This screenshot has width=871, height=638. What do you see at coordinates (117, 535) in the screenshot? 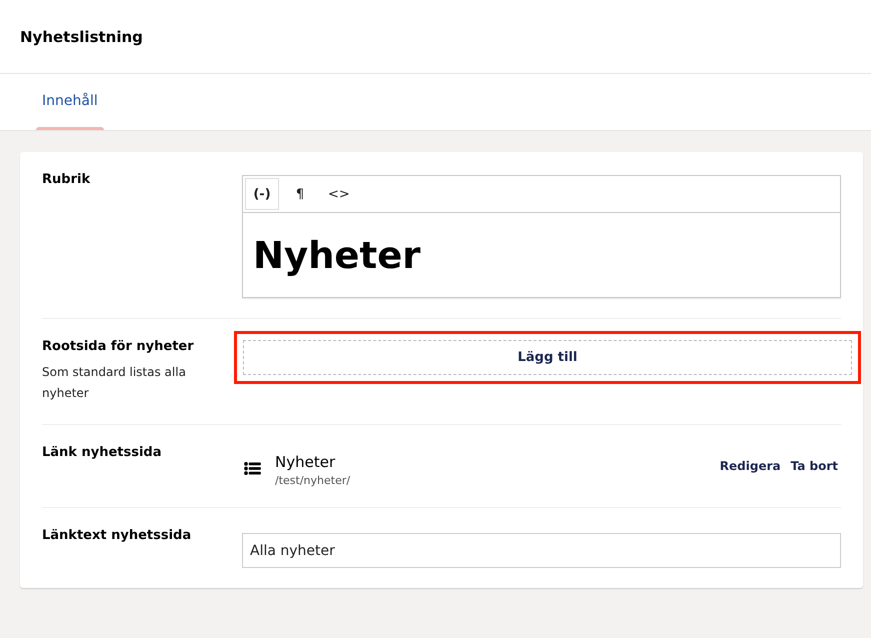
I see `property-label: Länktext nyhetssida` at bounding box center [117, 535].